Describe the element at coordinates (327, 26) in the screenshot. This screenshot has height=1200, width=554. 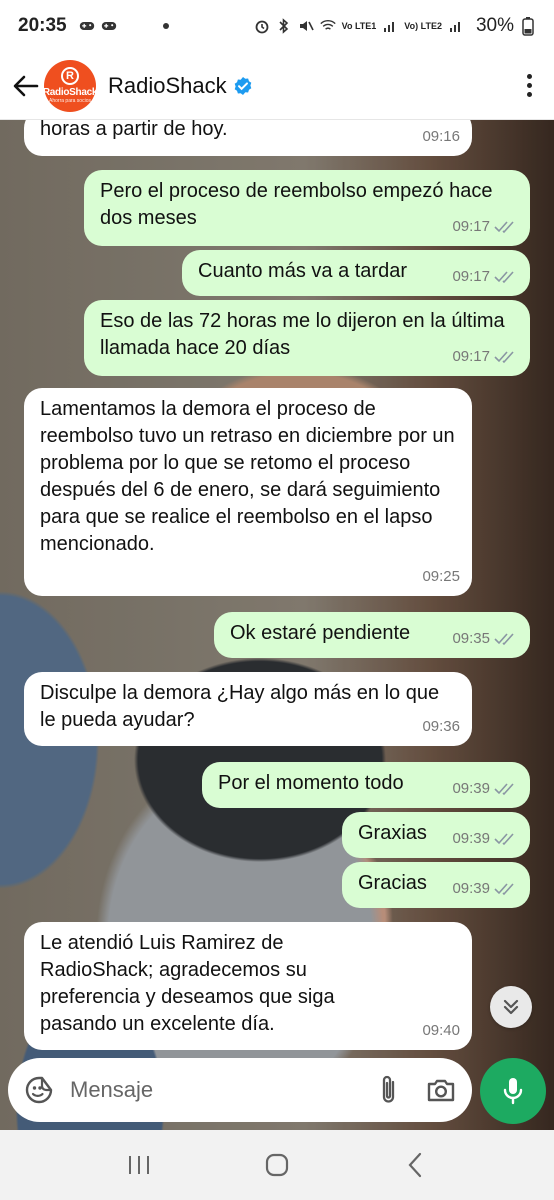
I see `wifi-icon` at that location.